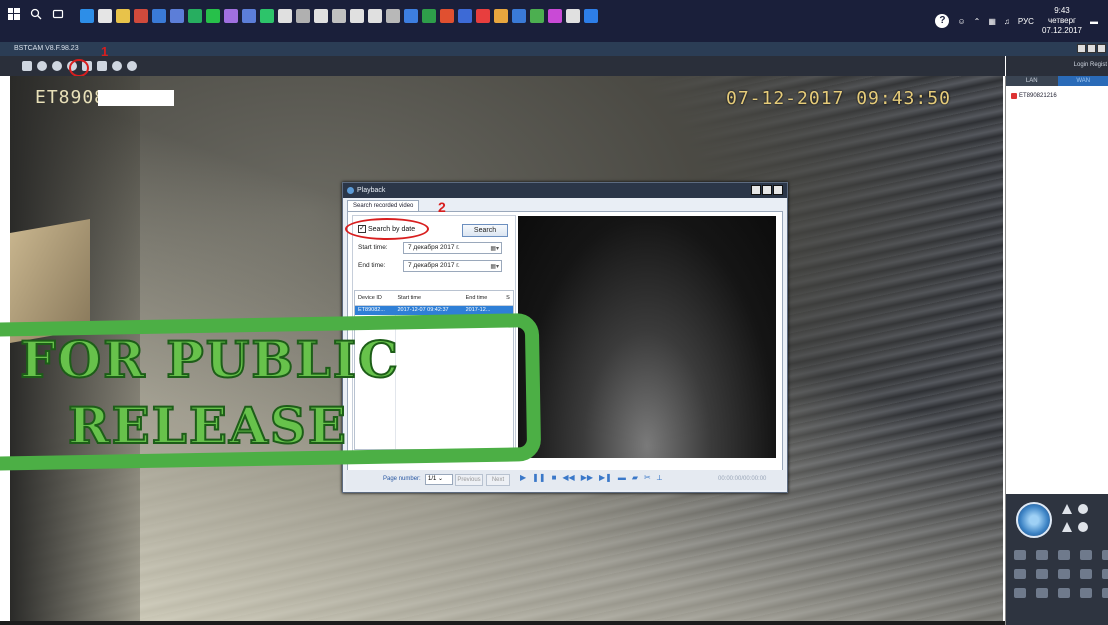  I want to click on column-device-id: Device ID, so click(375, 298).